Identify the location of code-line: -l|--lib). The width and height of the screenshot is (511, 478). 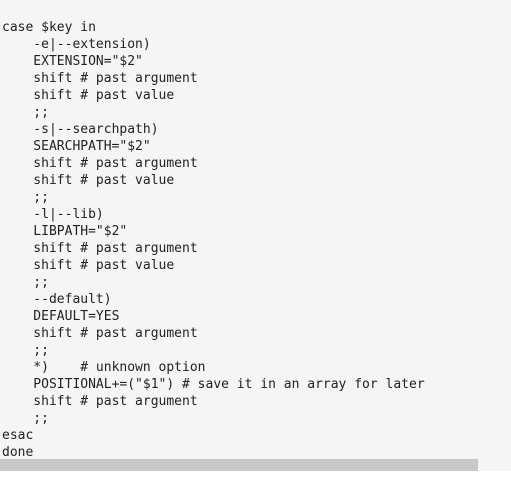
(53, 214).